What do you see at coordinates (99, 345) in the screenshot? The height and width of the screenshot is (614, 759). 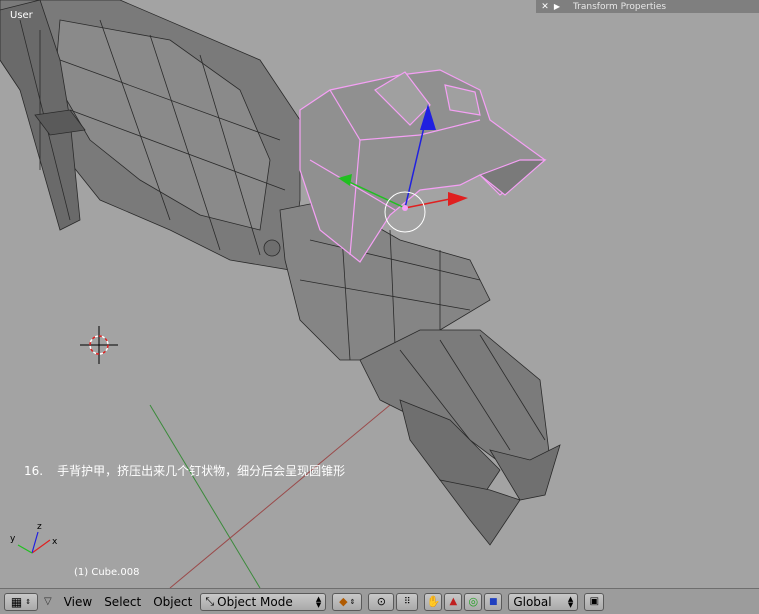 I see `3d-cursor` at bounding box center [99, 345].